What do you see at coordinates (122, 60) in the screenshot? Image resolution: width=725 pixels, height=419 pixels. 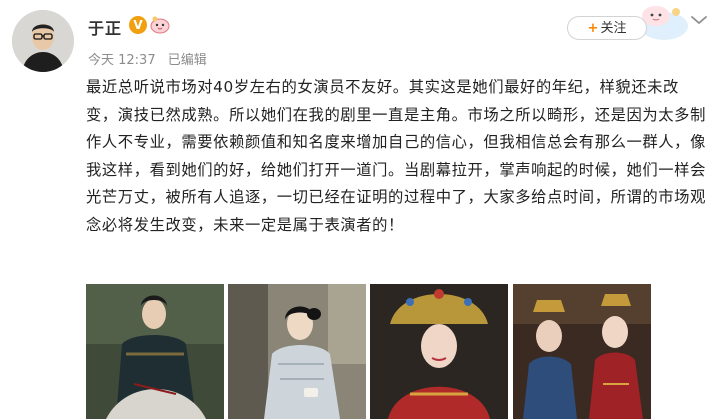 I see `post-time: 今天 12:37` at bounding box center [122, 60].